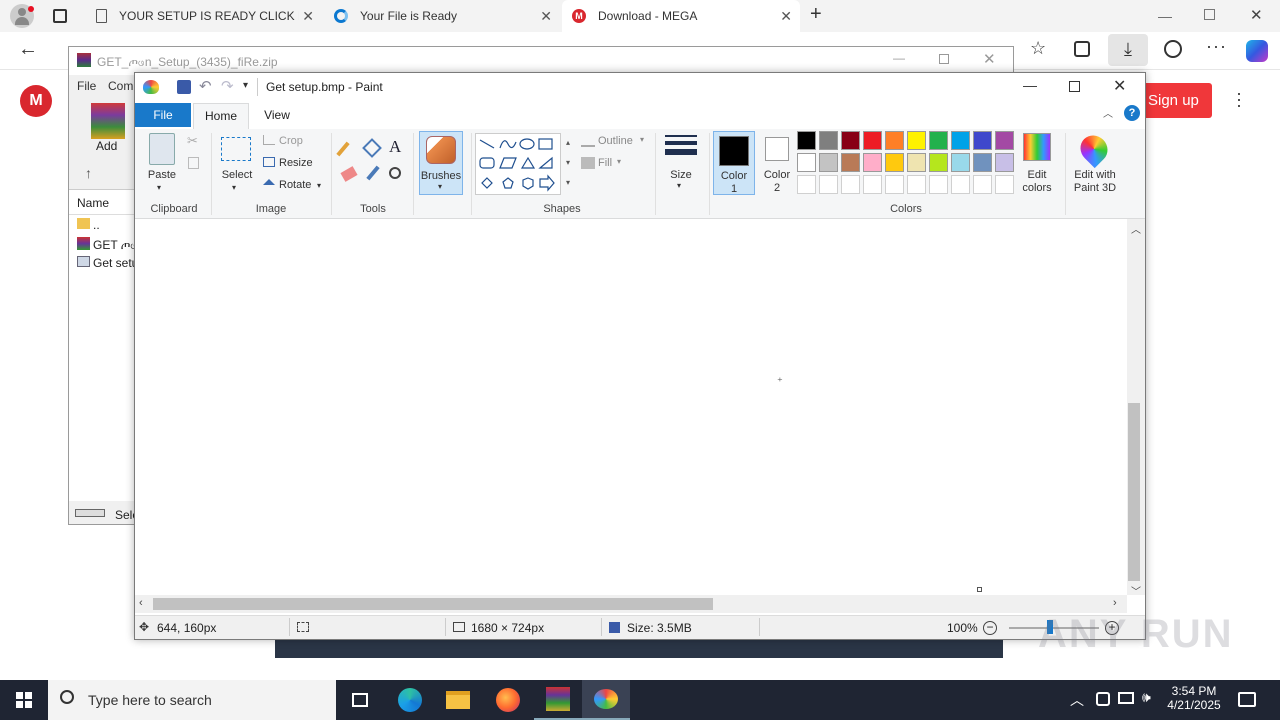  I want to click on winrar-menu-commands: Com, so click(120, 86).